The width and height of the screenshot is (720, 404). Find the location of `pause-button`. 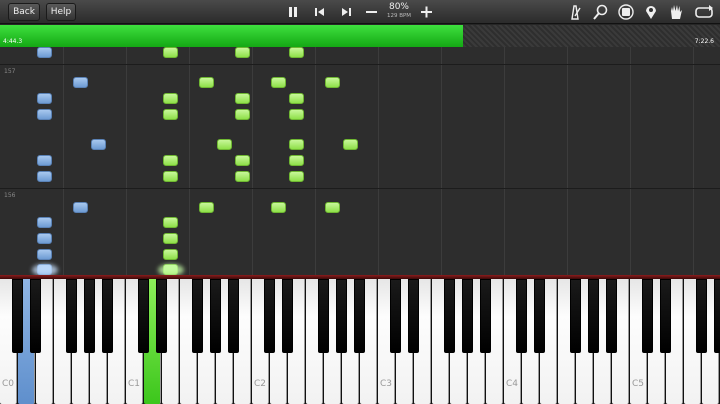

pause-button is located at coordinates (293, 12).